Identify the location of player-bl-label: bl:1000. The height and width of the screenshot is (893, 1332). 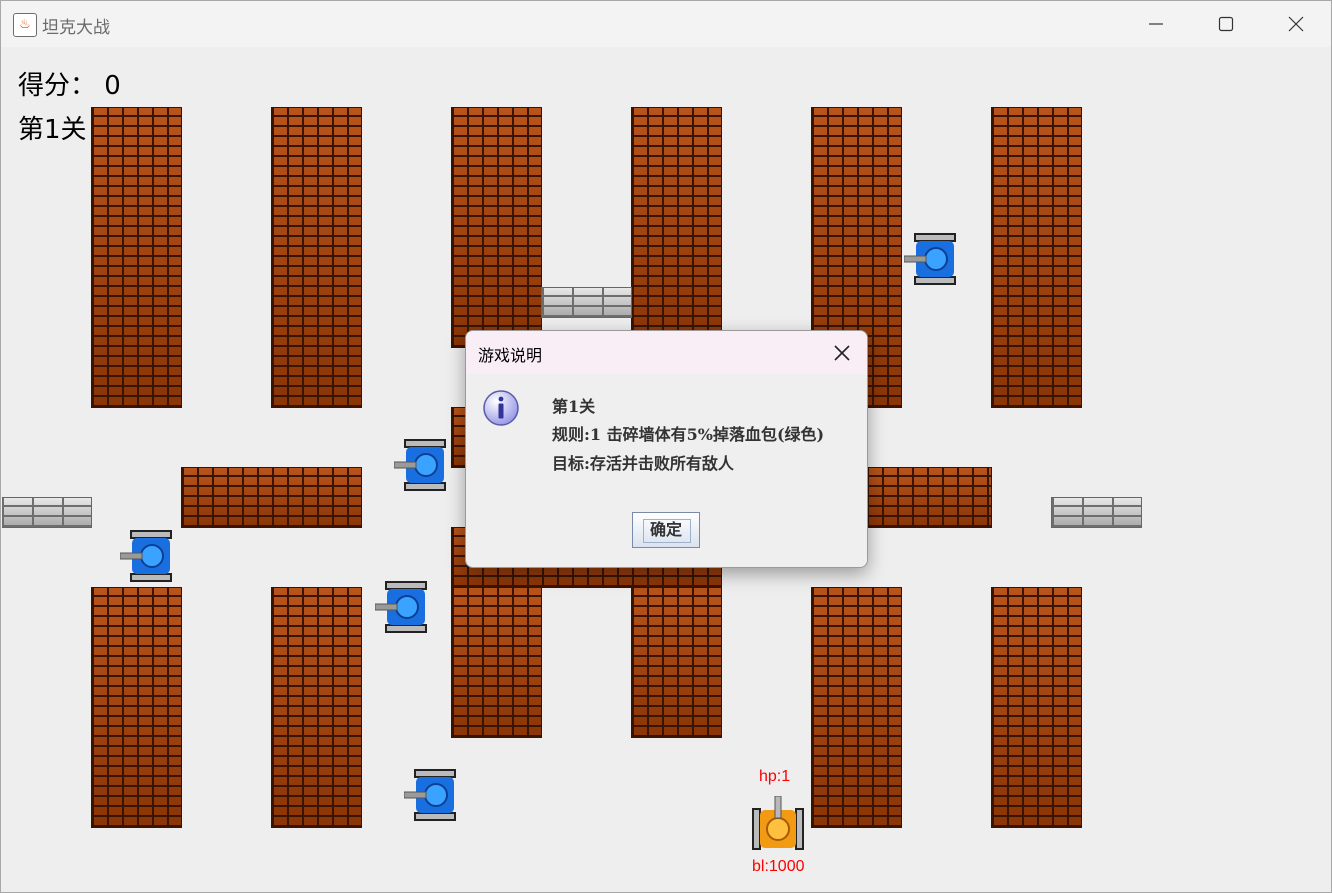
(778, 866).